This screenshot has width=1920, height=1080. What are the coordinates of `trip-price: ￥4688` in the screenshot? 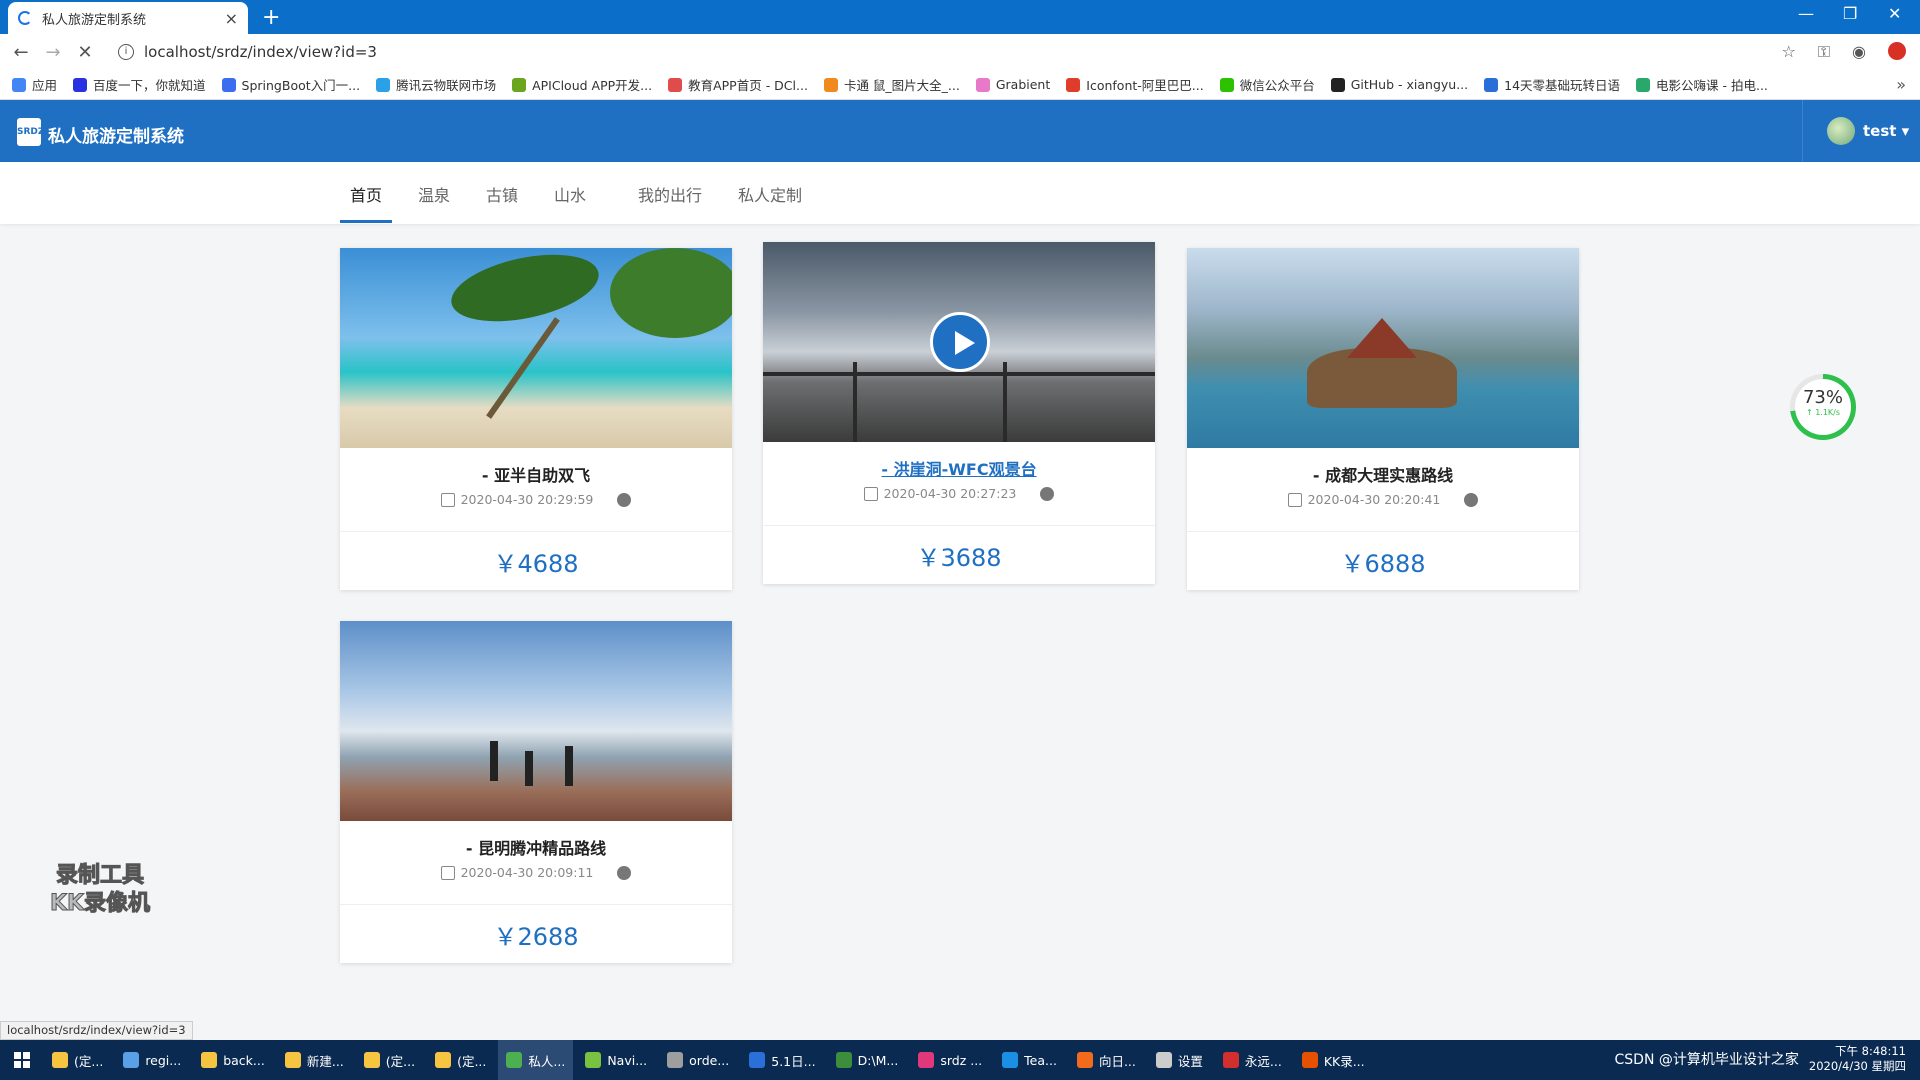 It's located at (536, 563).